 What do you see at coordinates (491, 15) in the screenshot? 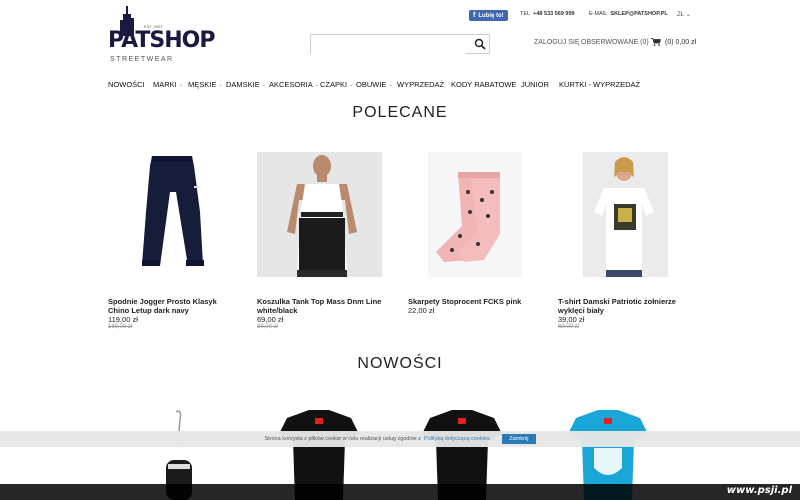
I see `fb-like-label: Lubię to!` at bounding box center [491, 15].